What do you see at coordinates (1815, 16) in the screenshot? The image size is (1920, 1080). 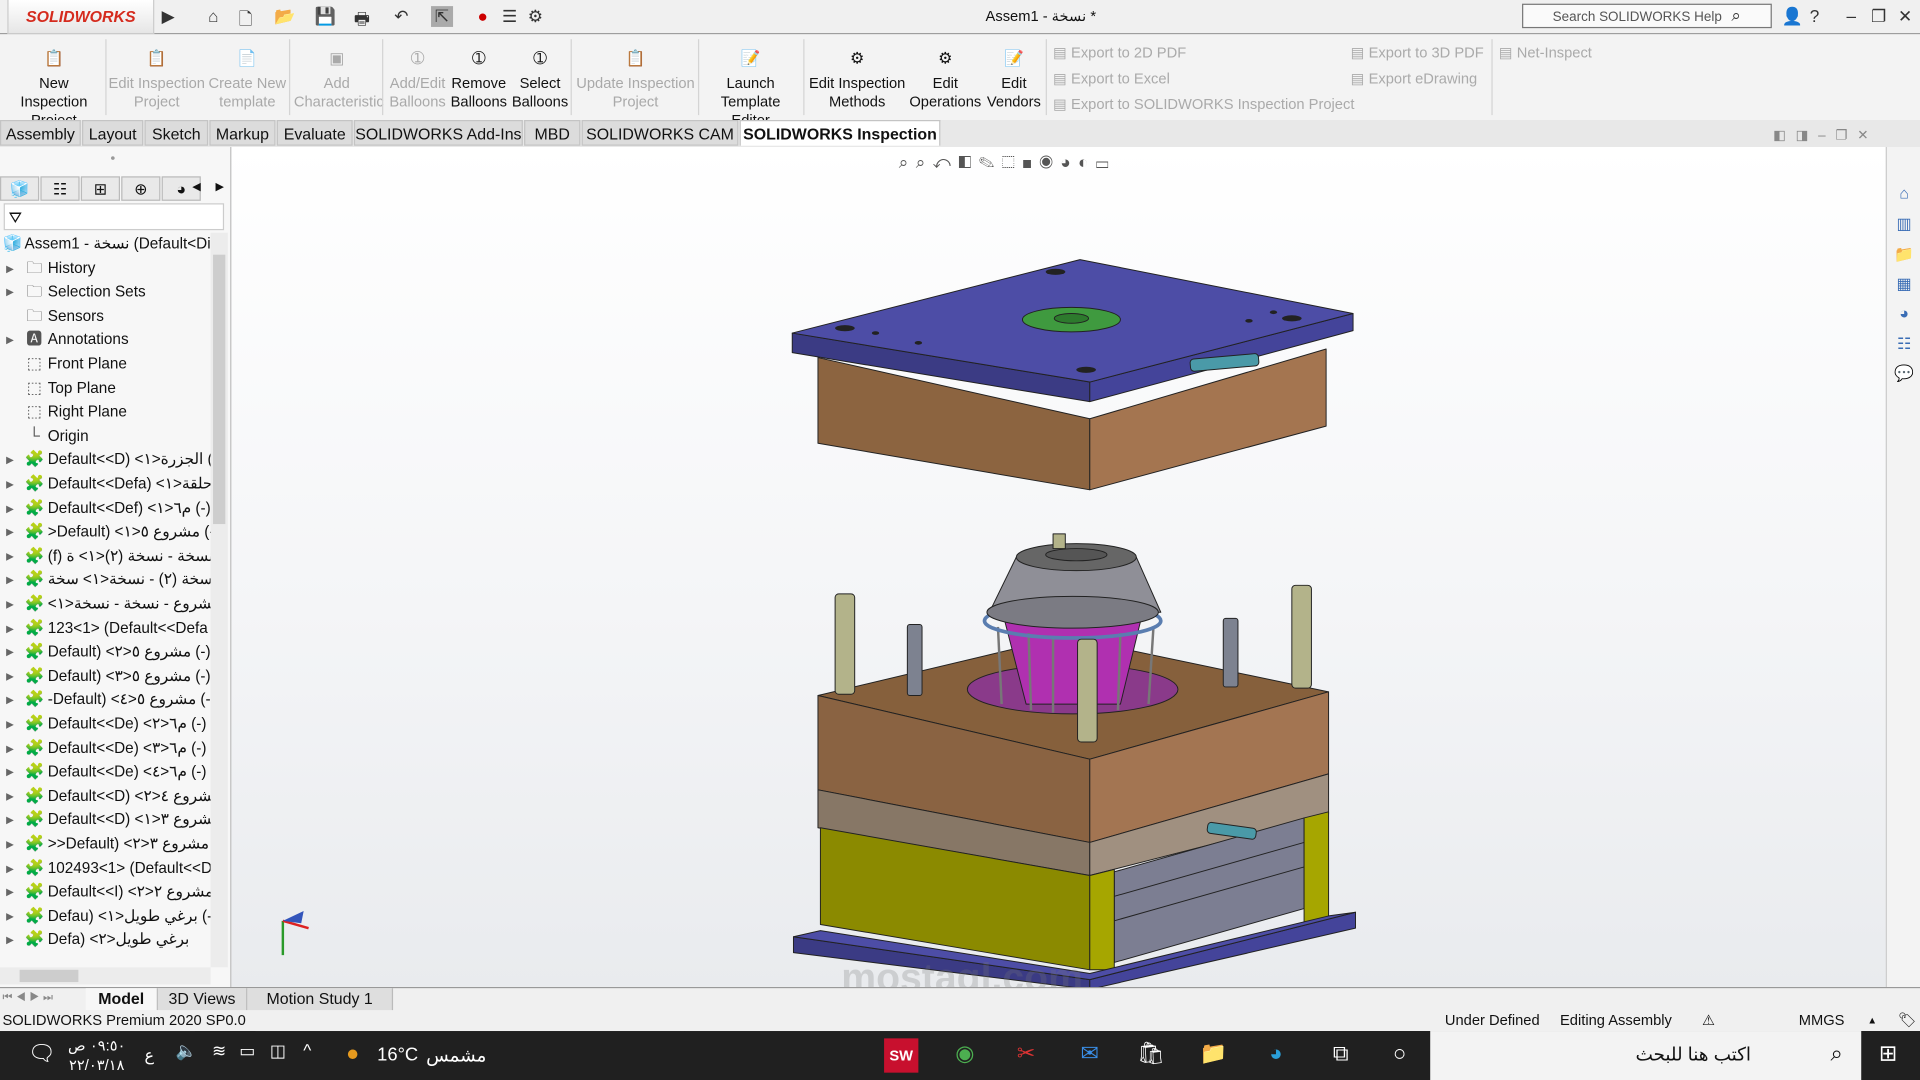 I see `help-icon: ?` at bounding box center [1815, 16].